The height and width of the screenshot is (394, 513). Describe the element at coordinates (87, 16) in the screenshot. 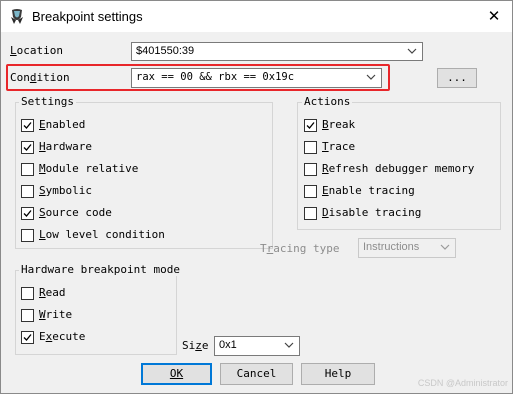

I see `window-title: Breakpoint settings` at that location.